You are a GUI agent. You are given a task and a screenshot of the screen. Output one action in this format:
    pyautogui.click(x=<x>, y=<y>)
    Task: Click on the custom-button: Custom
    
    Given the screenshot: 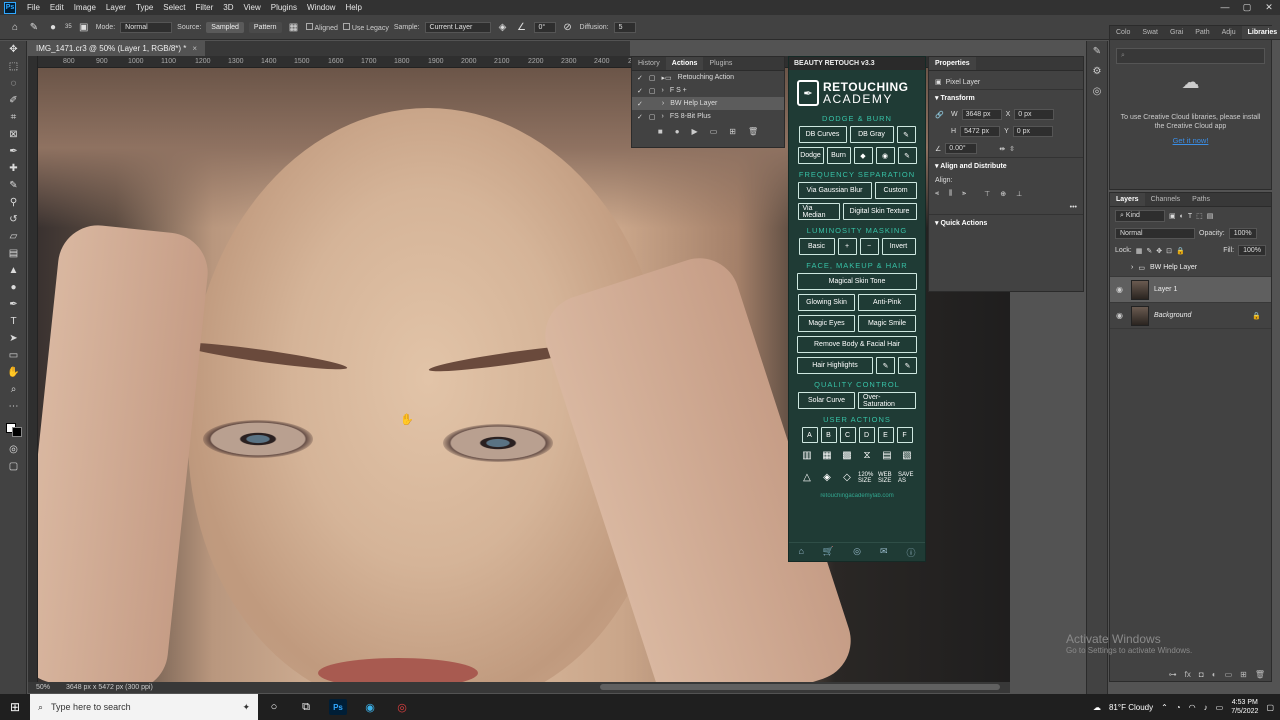 What is the action you would take?
    pyautogui.click(x=895, y=190)
    